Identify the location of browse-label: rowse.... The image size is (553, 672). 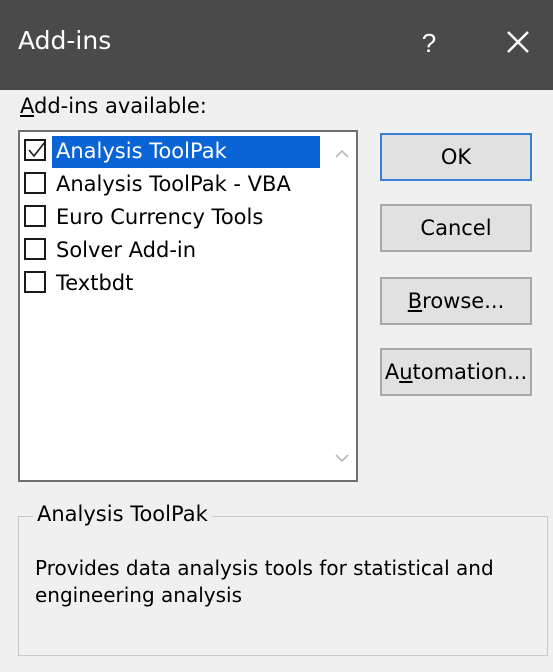
(463, 301).